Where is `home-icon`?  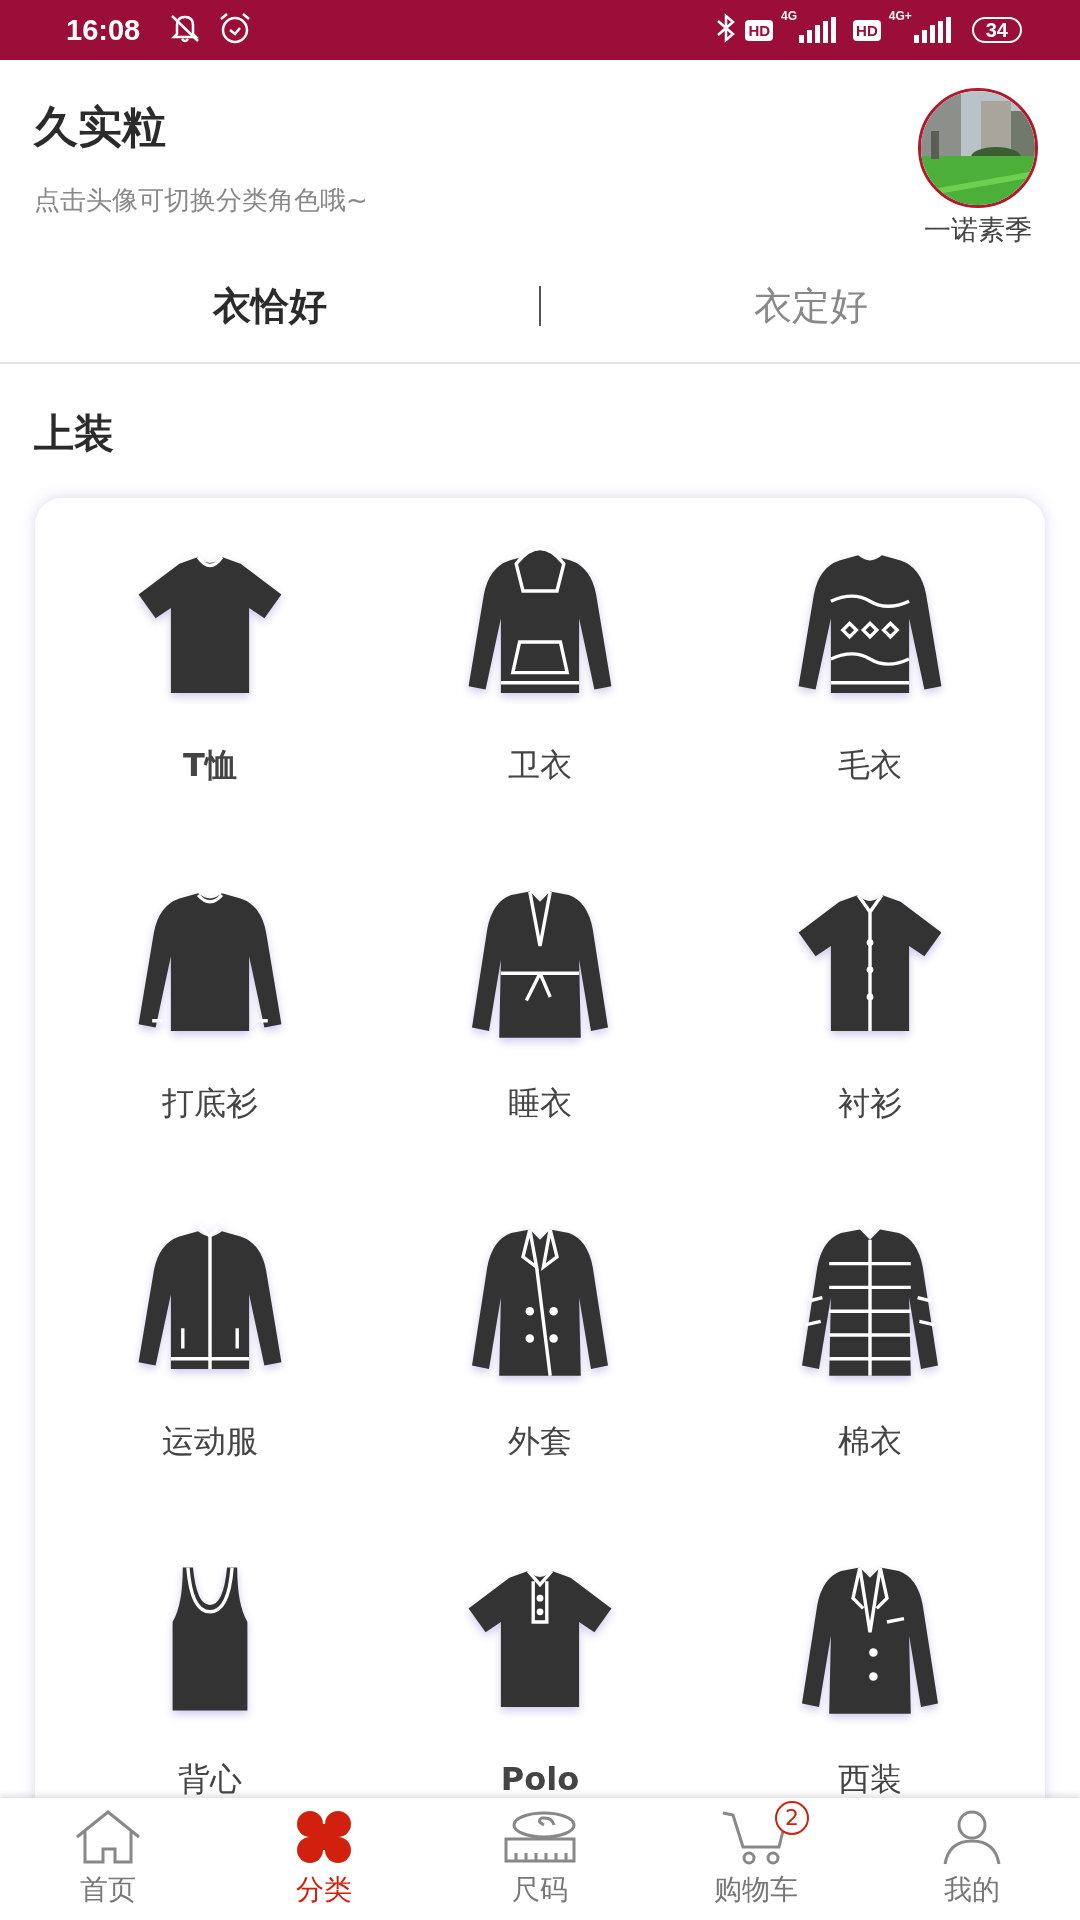
home-icon is located at coordinates (108, 1837).